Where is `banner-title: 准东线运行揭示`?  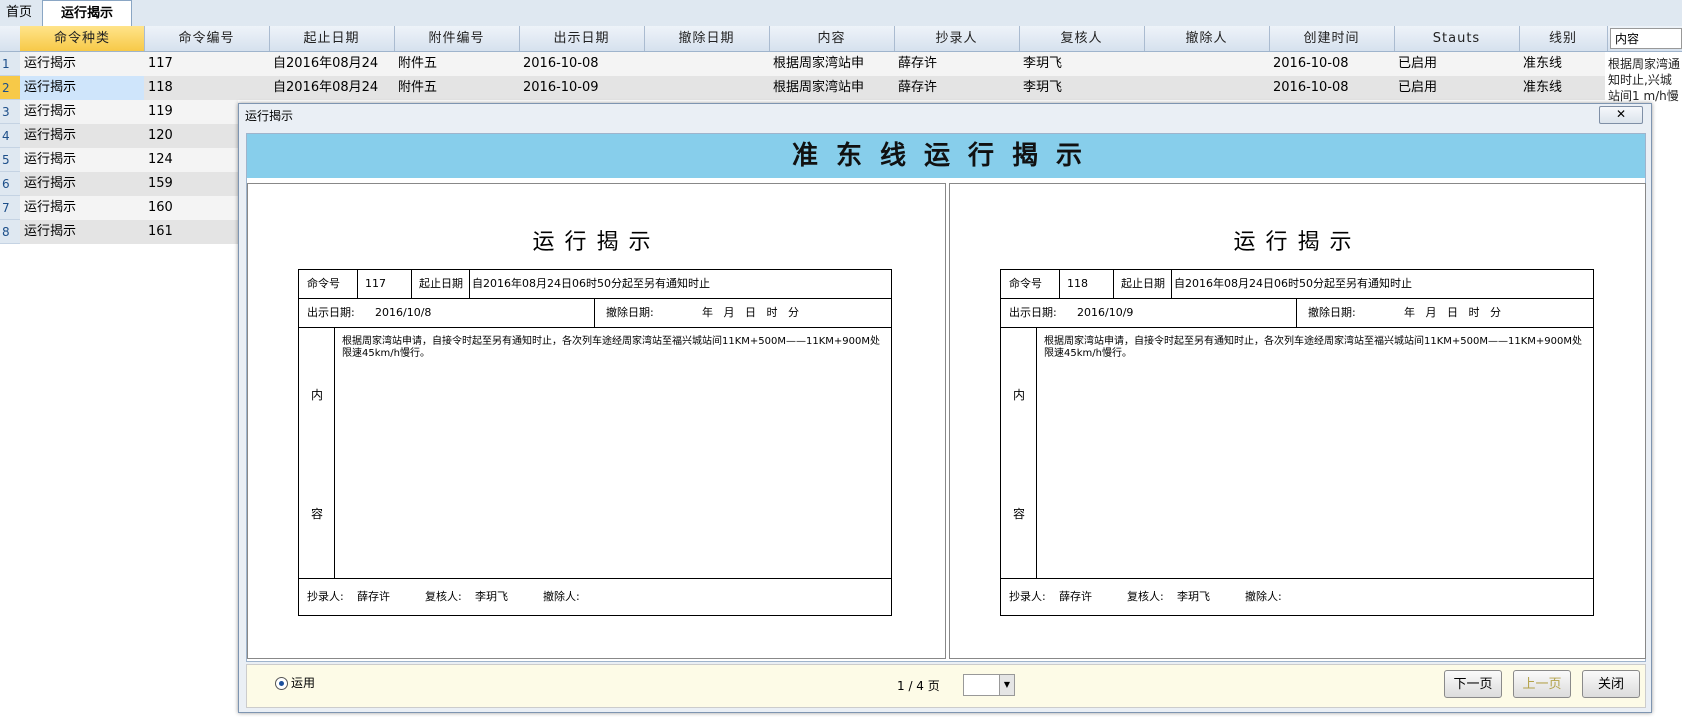 banner-title: 准东线运行揭示 is located at coordinates (946, 156).